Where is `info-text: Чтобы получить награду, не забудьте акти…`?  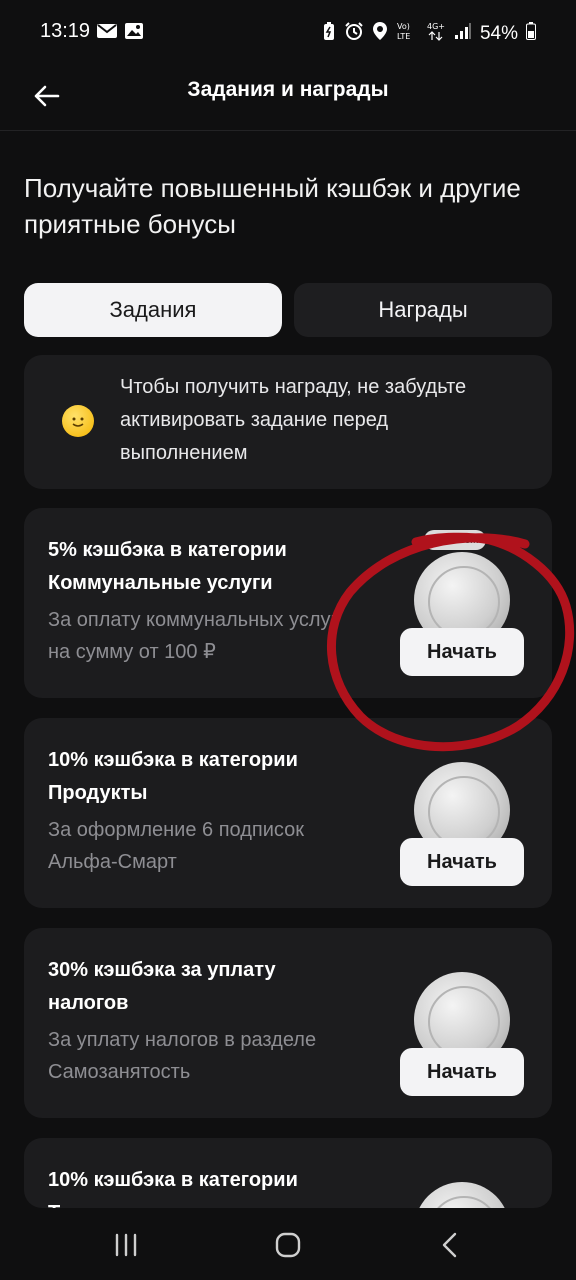 info-text: Чтобы получить награду, не забудьте акти… is located at coordinates (293, 420).